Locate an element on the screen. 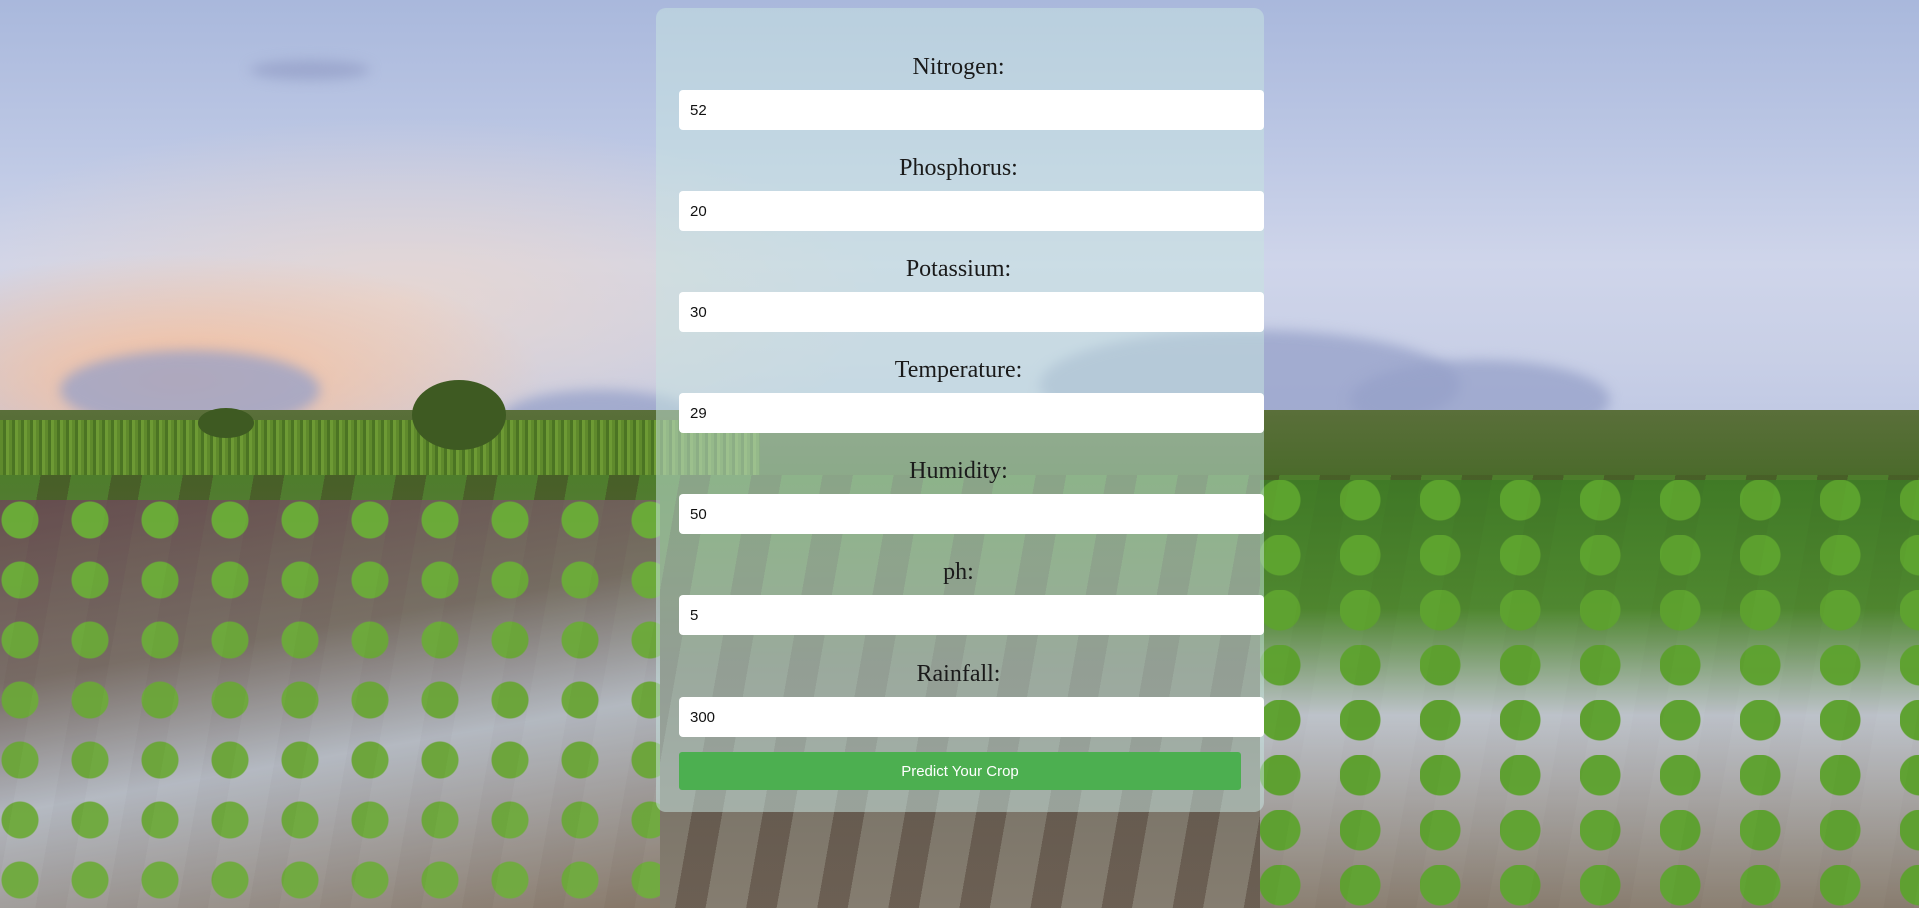 The width and height of the screenshot is (1919, 908). cloud is located at coordinates (310, 70).